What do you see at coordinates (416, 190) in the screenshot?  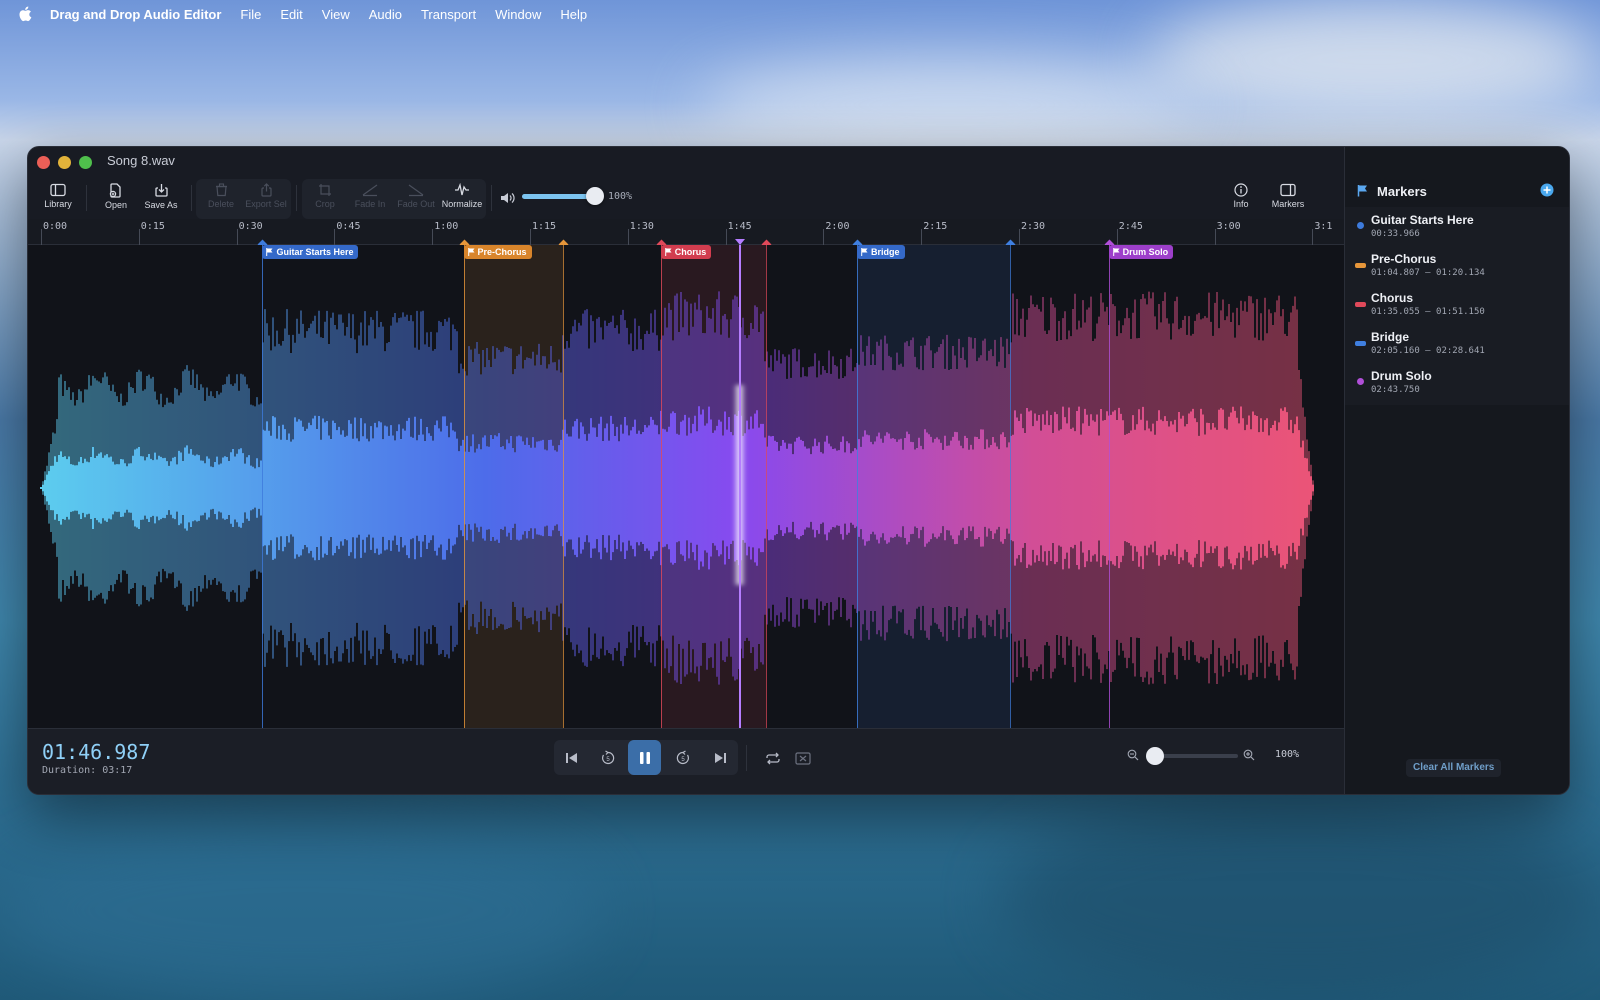 I see `fade-out-icon` at bounding box center [416, 190].